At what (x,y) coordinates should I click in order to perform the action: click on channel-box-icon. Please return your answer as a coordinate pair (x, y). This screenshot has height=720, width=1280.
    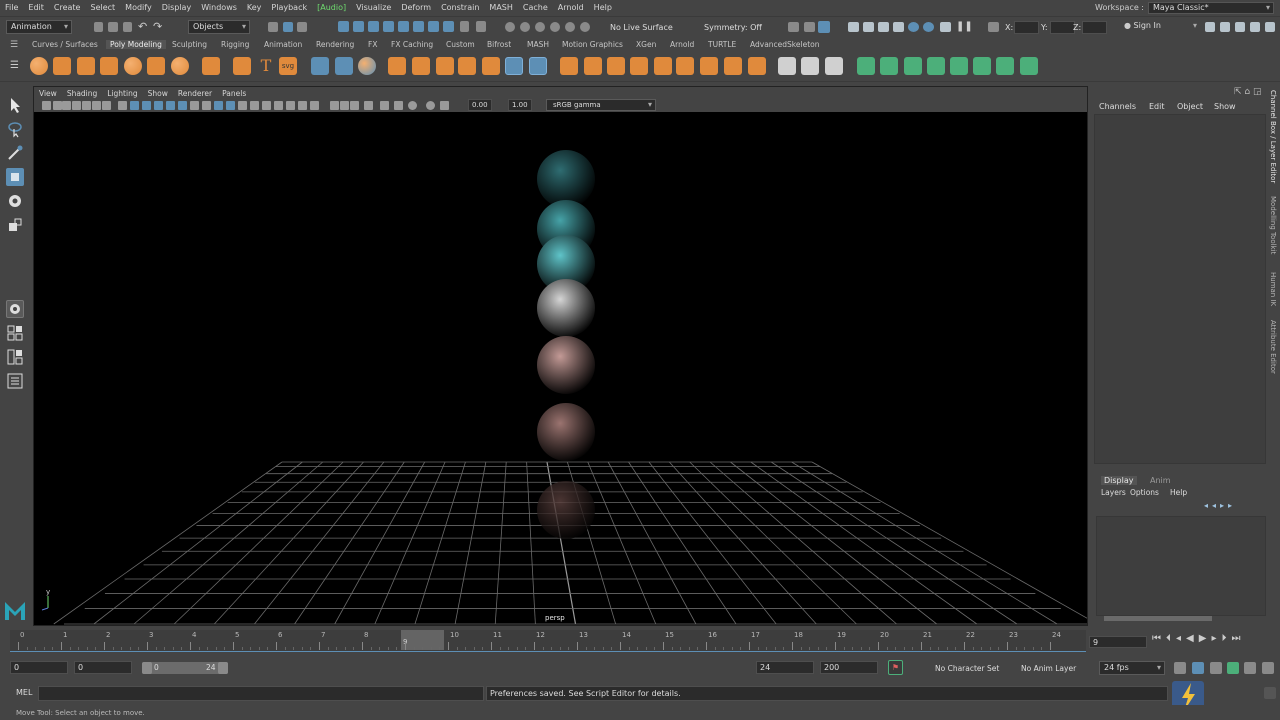
    Looking at the image, I should click on (1255, 27).